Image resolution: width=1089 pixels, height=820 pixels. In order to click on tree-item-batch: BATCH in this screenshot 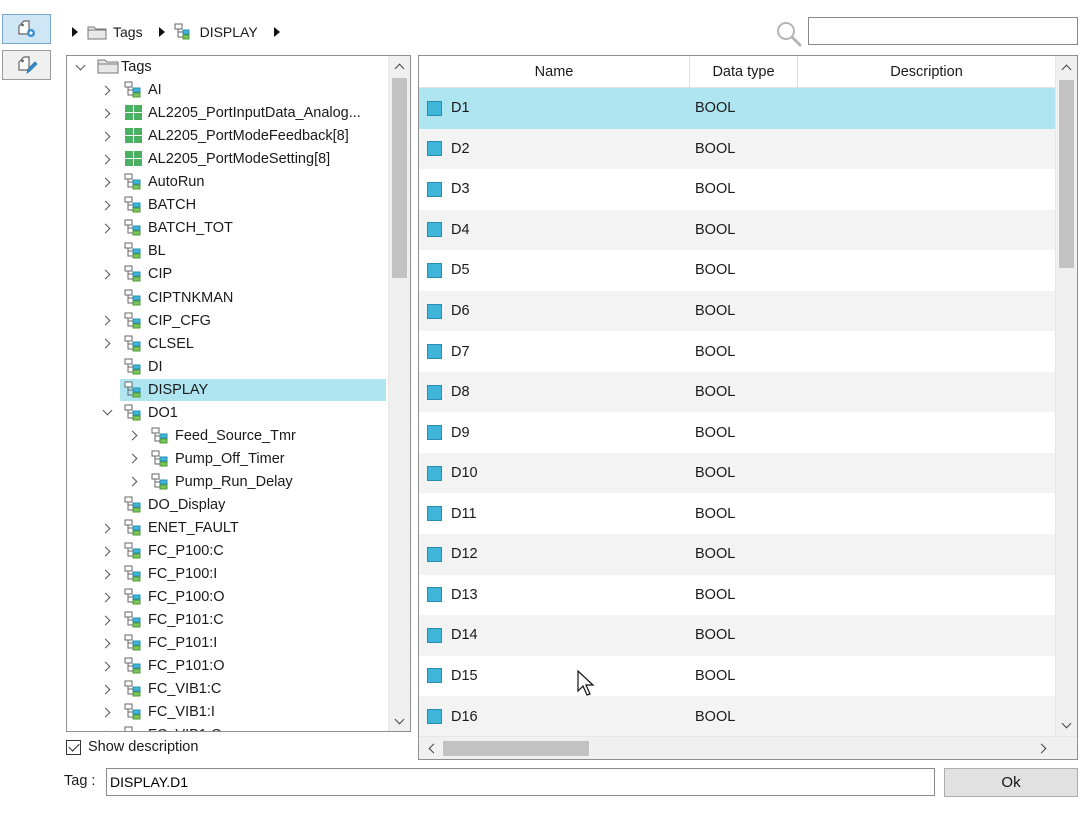, I will do `click(228, 205)`.